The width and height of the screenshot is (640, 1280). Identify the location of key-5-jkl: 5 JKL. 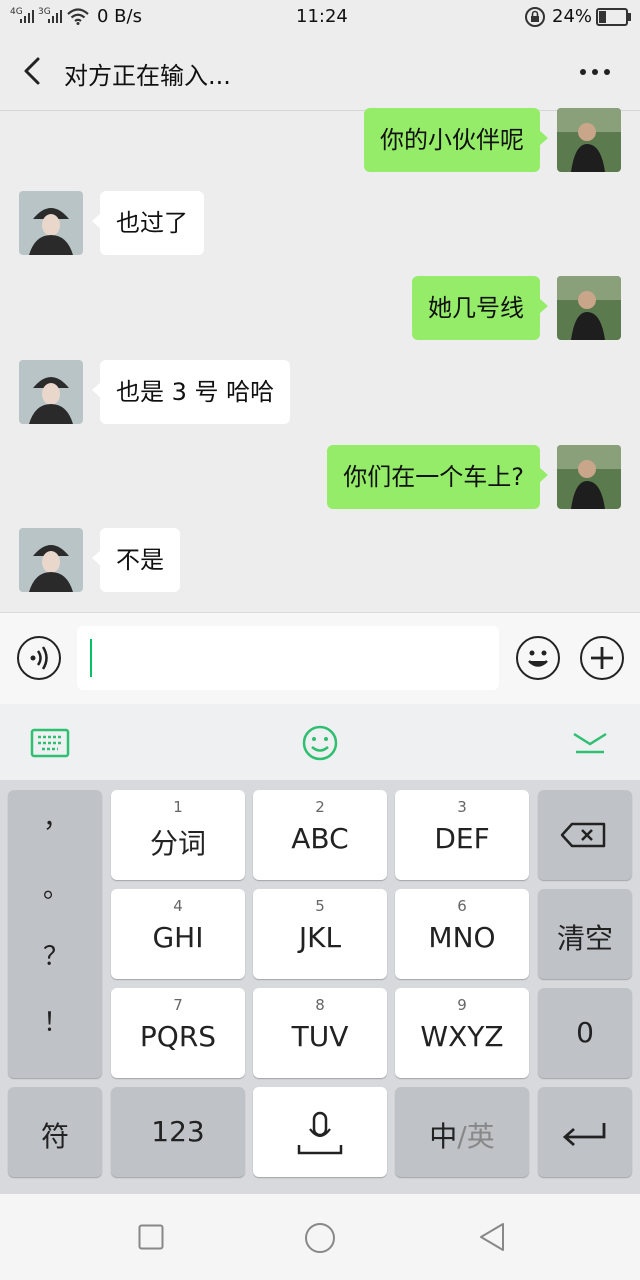
(320, 934).